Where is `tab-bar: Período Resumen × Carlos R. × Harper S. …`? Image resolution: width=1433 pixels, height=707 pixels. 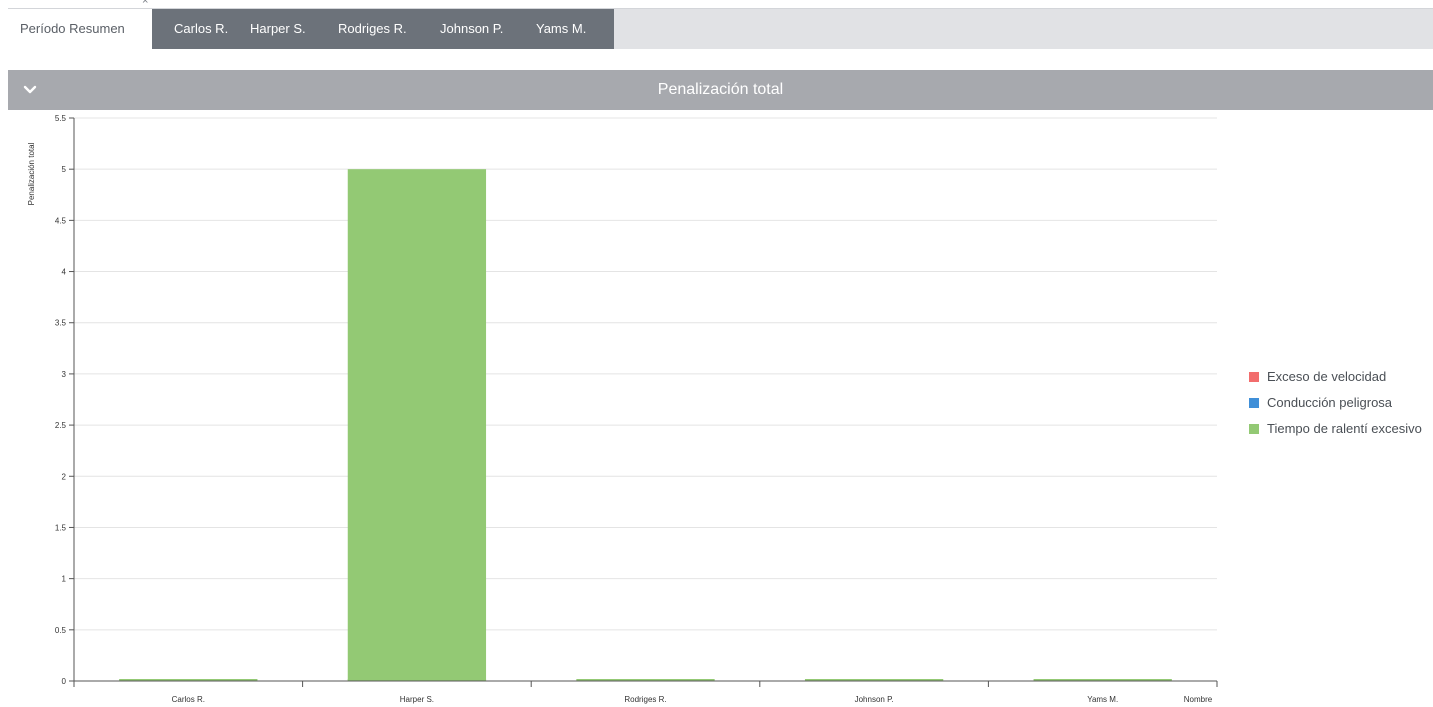
tab-bar: Período Resumen × Carlos R. × Harper S. … is located at coordinates (720, 24).